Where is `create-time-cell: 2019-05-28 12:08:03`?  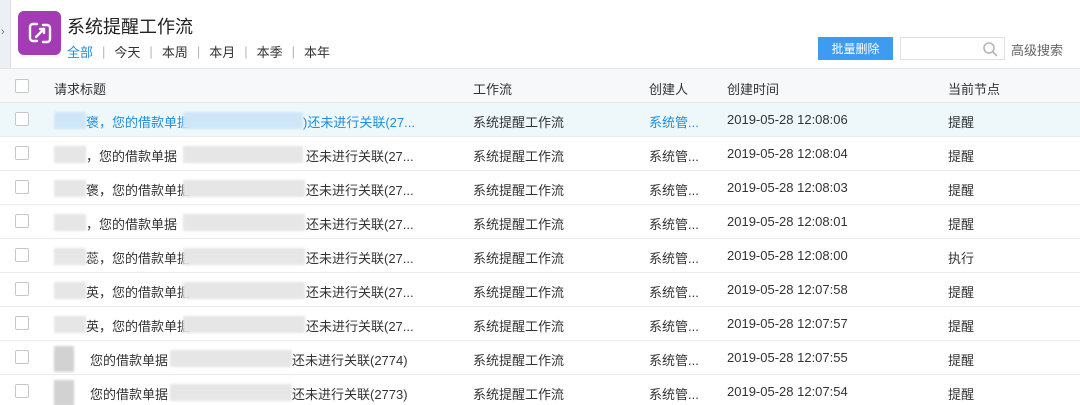 create-time-cell: 2019-05-28 12:08:03 is located at coordinates (787, 187).